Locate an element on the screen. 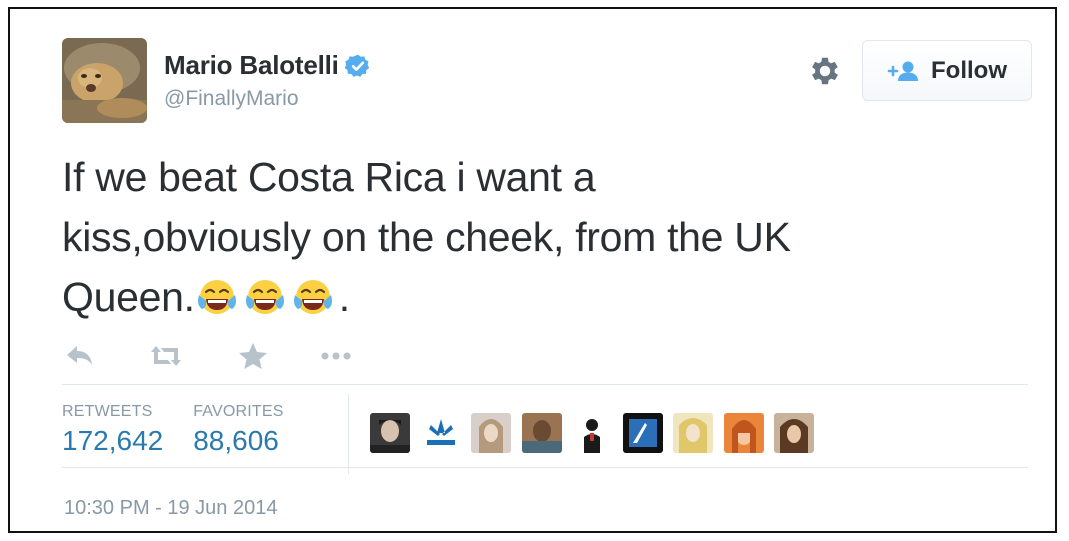 The height and width of the screenshot is (541, 1069). reply-icon is located at coordinates (80, 356).